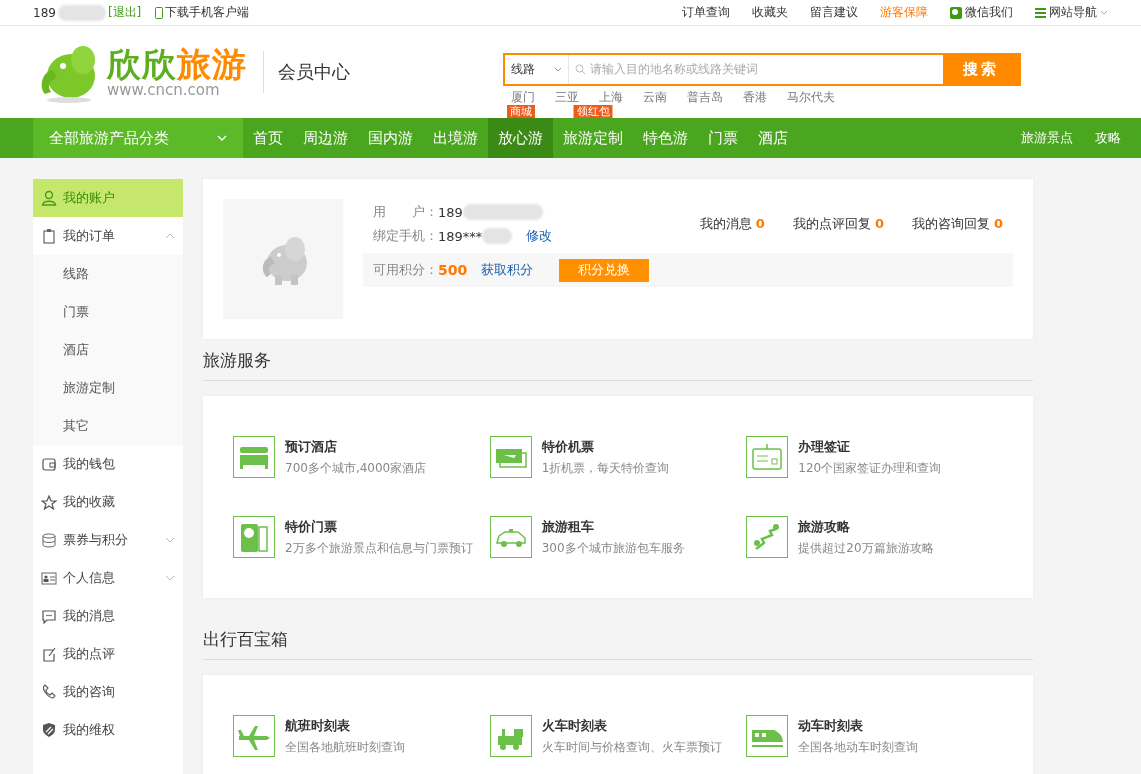 Image resolution: width=1141 pixels, height=774 pixels. Describe the element at coordinates (356, 446) in the screenshot. I see `service-title: 预订酒店` at that location.